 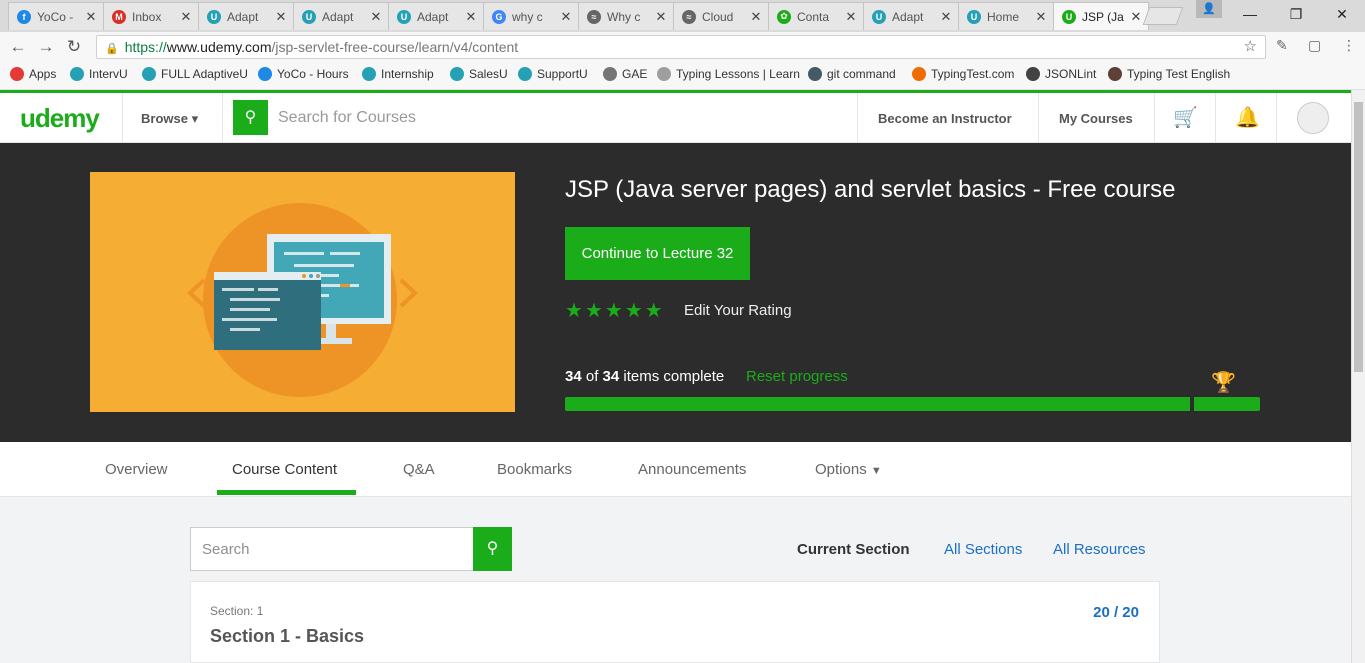 I want to click on new-tab-button, so click(x=1163, y=16).